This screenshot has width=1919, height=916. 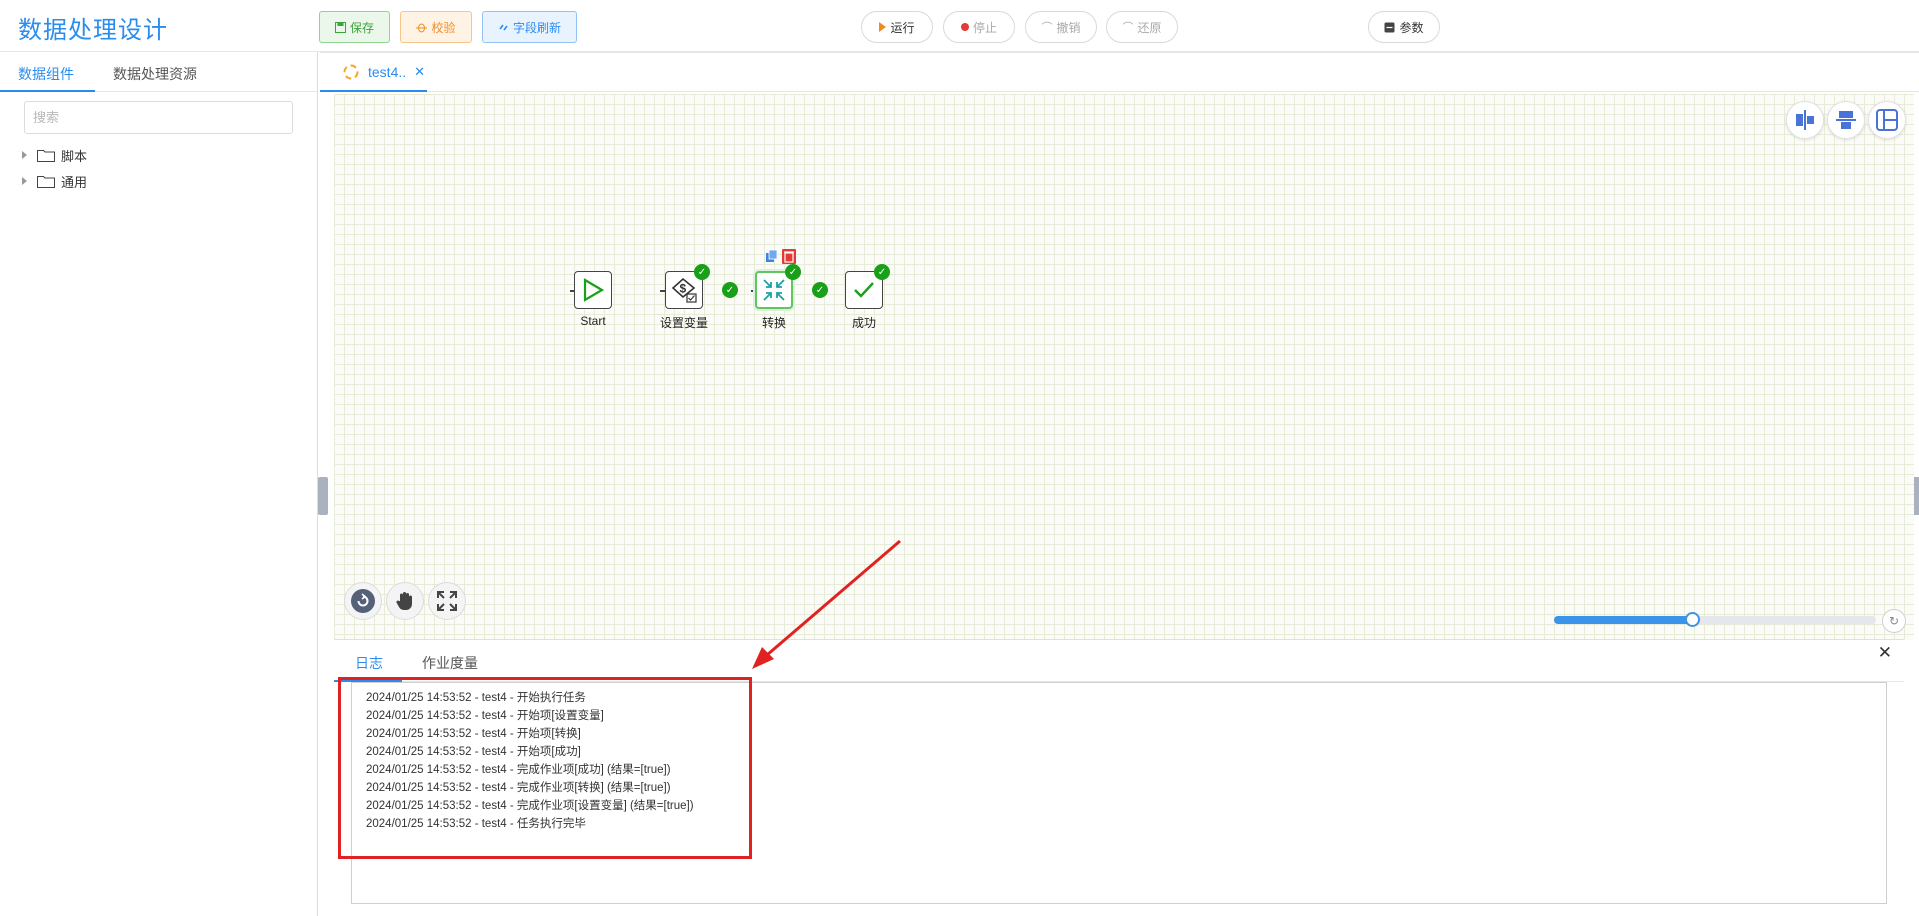 What do you see at coordinates (443, 27) in the screenshot?
I see `check-button-label: 校验` at bounding box center [443, 27].